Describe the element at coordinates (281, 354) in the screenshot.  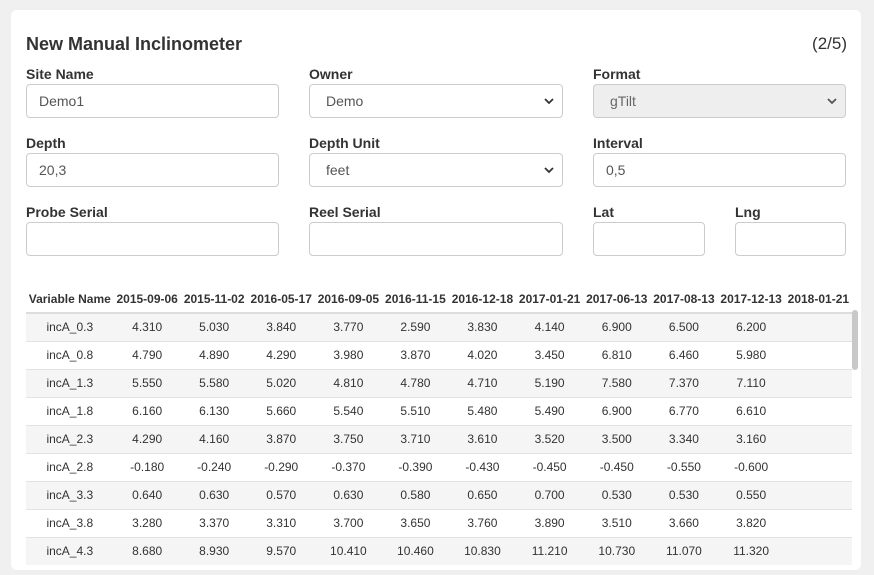
I see `reading-cell: 4.290` at that location.